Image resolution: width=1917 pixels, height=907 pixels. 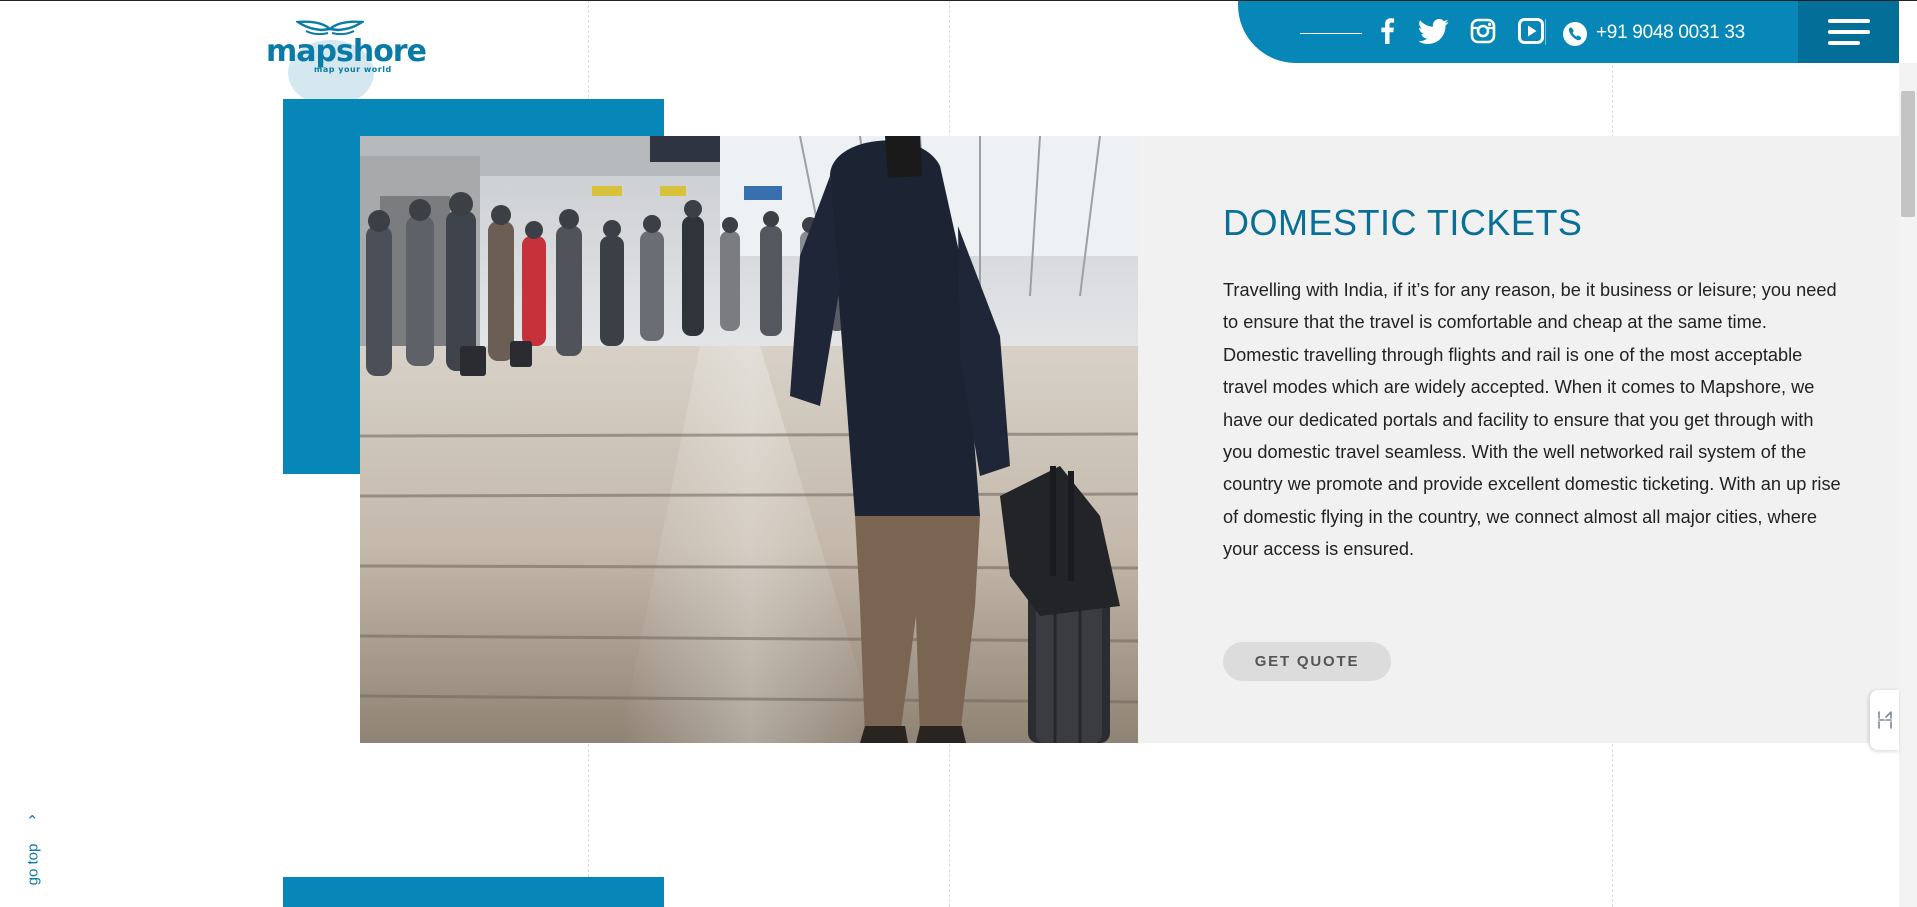 I want to click on logo-wordmark: mapshore, so click(x=346, y=51).